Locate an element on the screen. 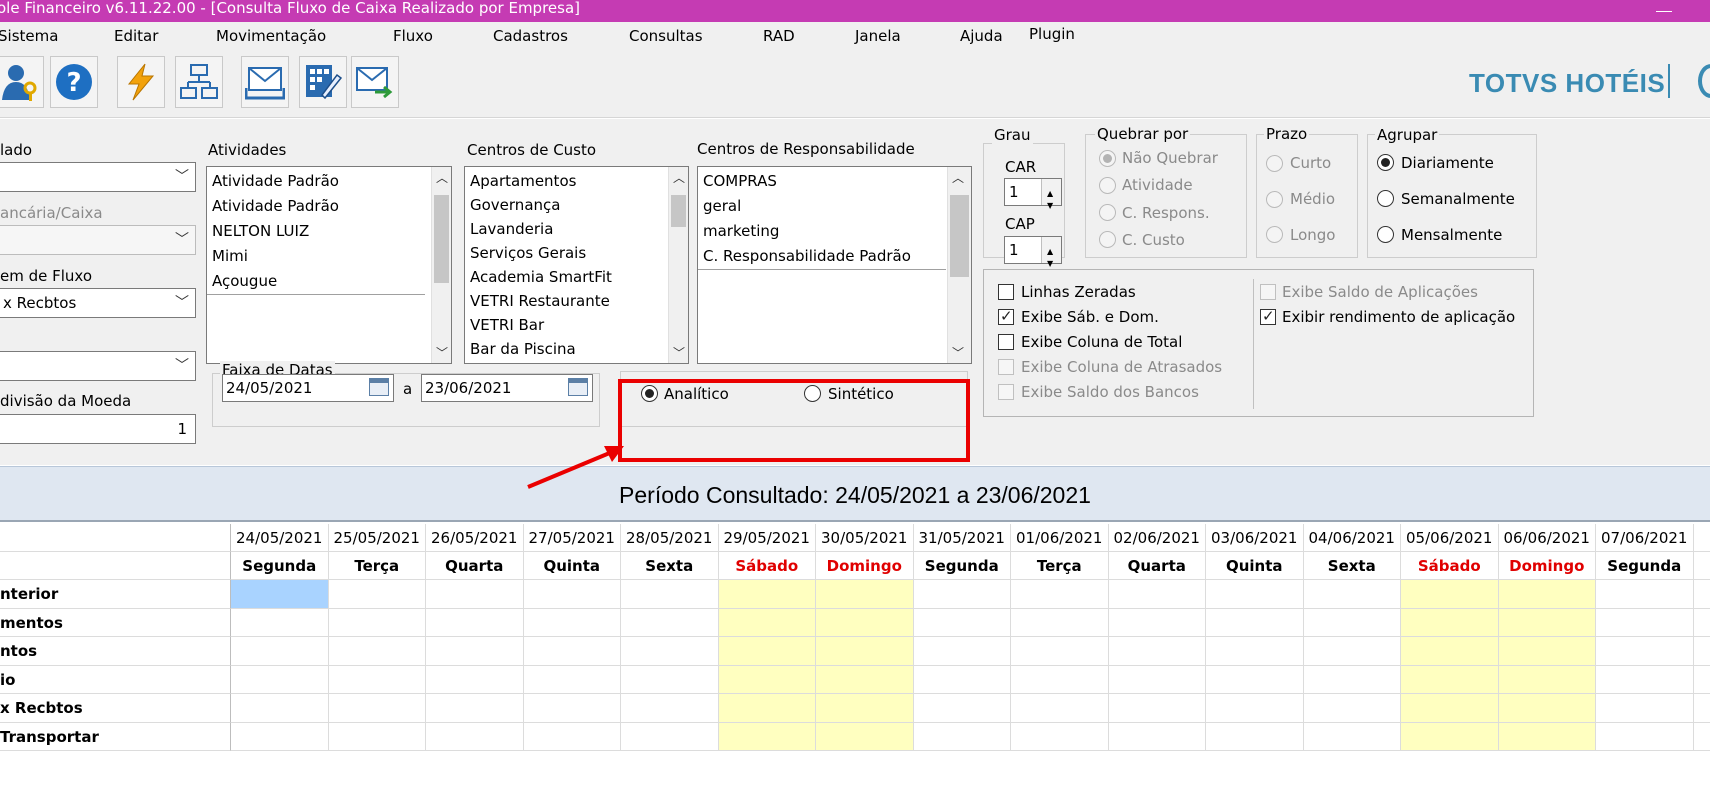 The image size is (1710, 786). date-from-input: 24/05/2021 is located at coordinates (308, 388).